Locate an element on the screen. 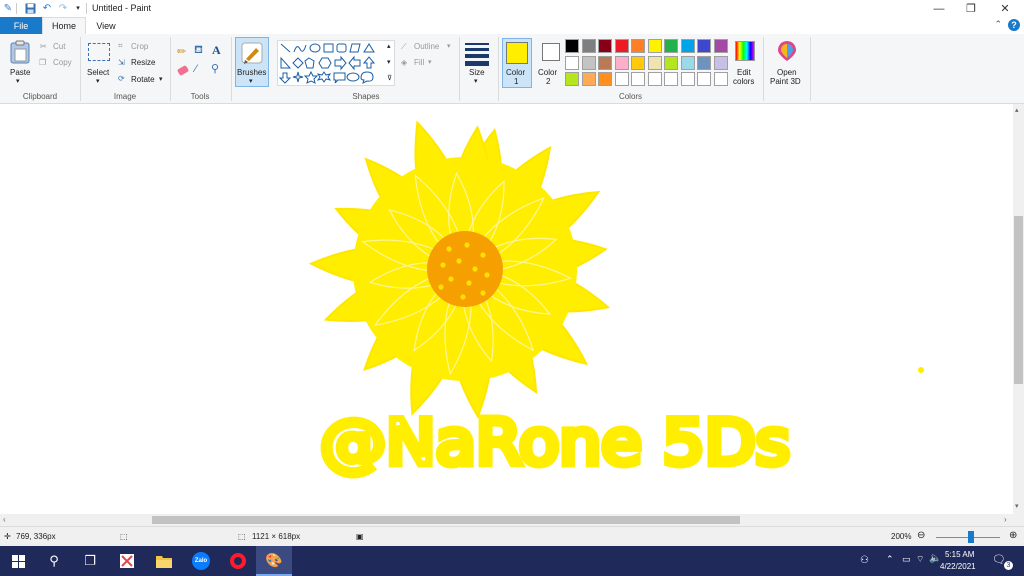  task-view-icon: ❐ is located at coordinates (90, 561).